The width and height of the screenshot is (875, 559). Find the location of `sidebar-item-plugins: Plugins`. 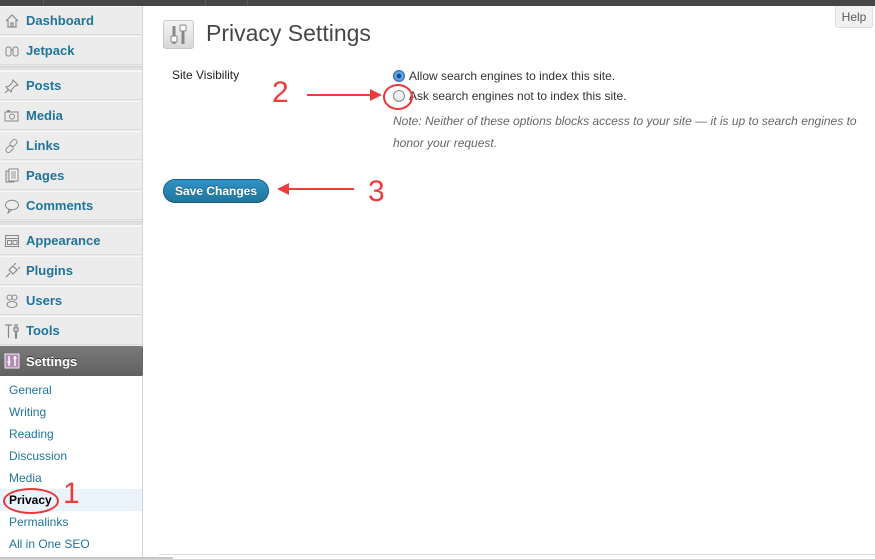

sidebar-item-plugins: Plugins is located at coordinates (71, 270).